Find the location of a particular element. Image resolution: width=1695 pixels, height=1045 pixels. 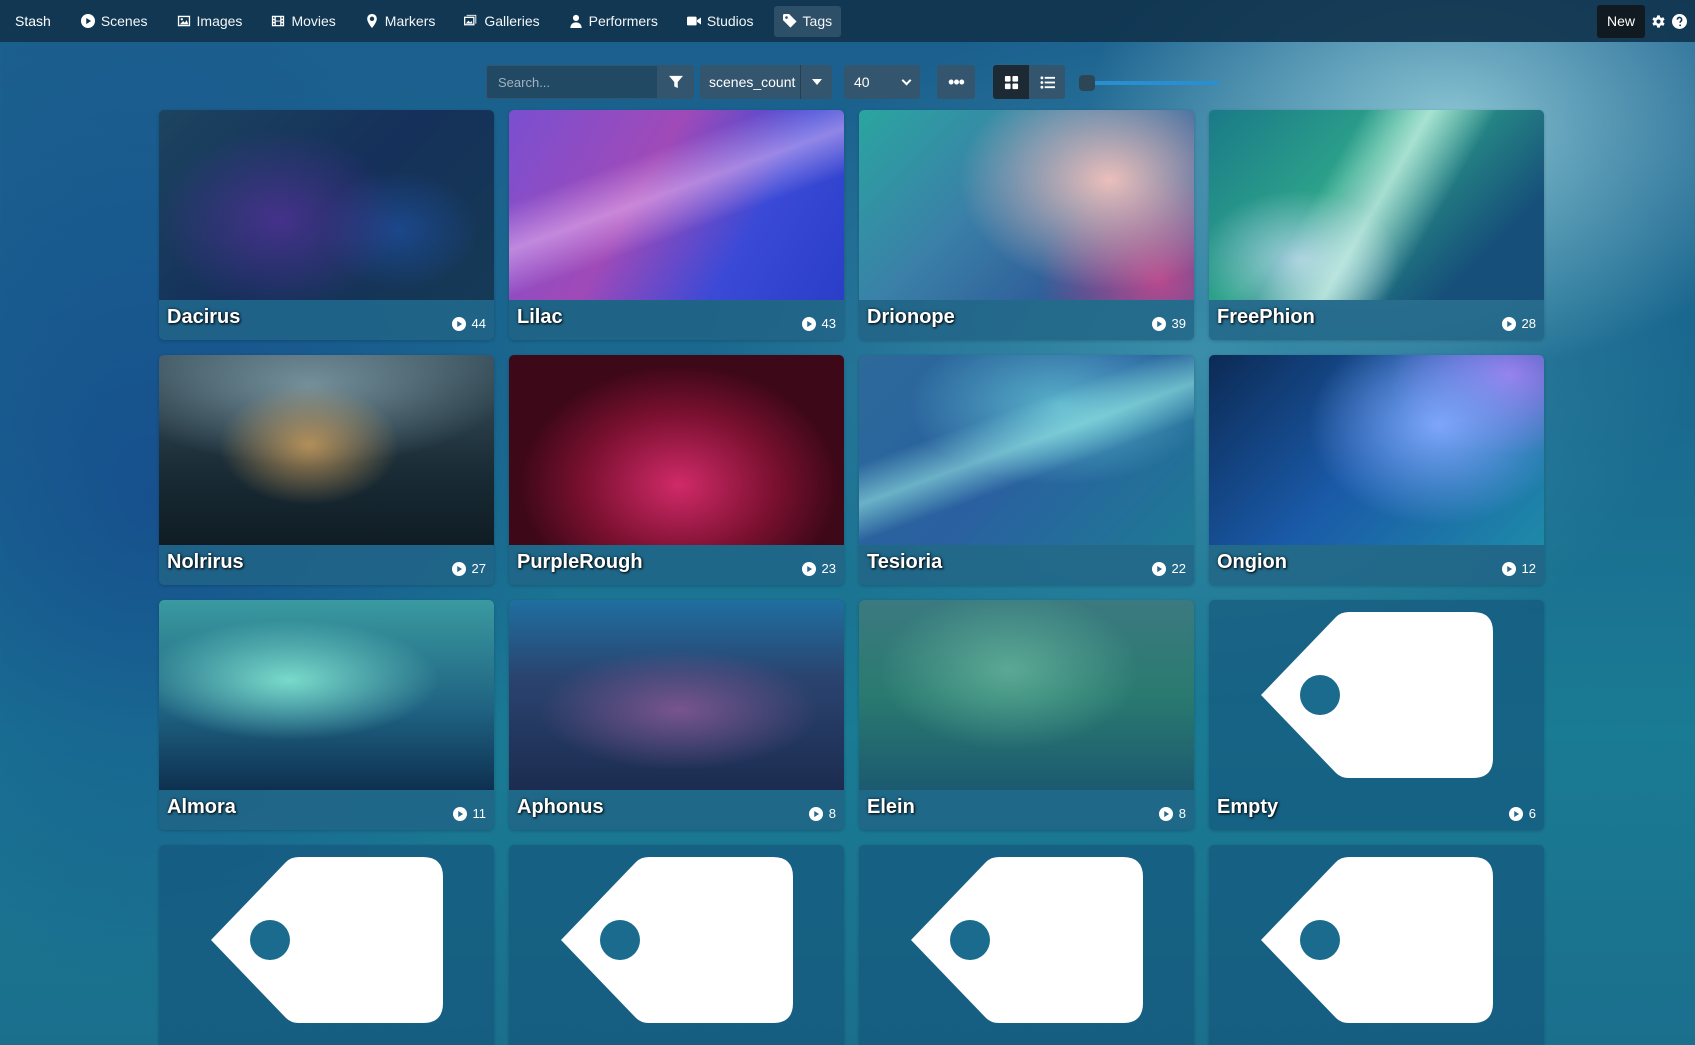

scene-count-value: 12 is located at coordinates (1528, 568).